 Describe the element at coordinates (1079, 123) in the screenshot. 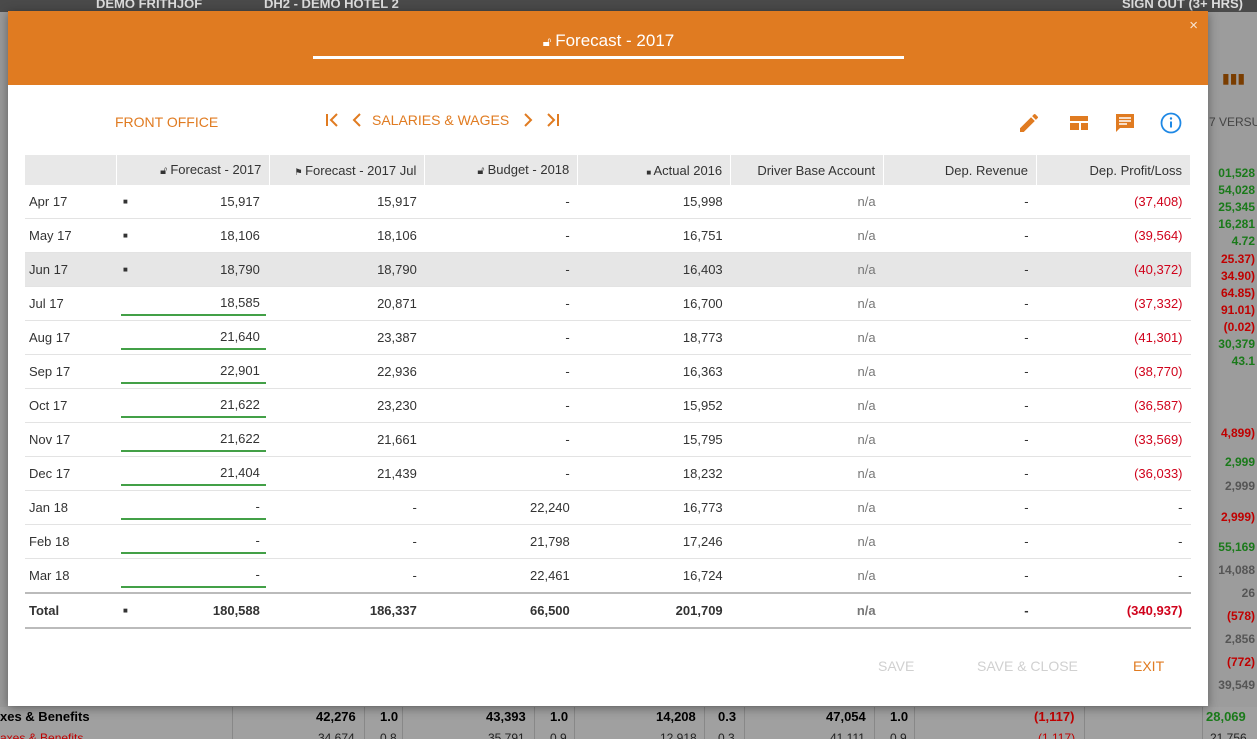

I see `layout-button` at that location.